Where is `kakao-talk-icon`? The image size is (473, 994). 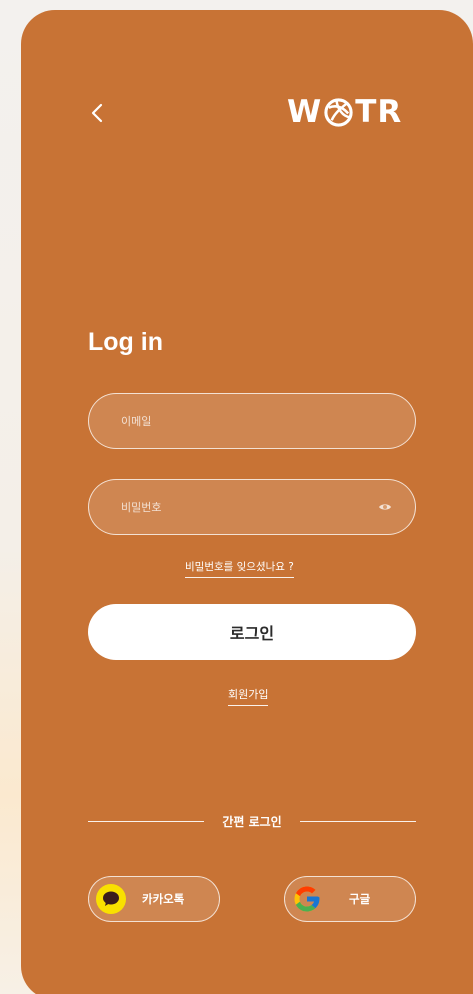
kakao-talk-icon is located at coordinates (111, 899).